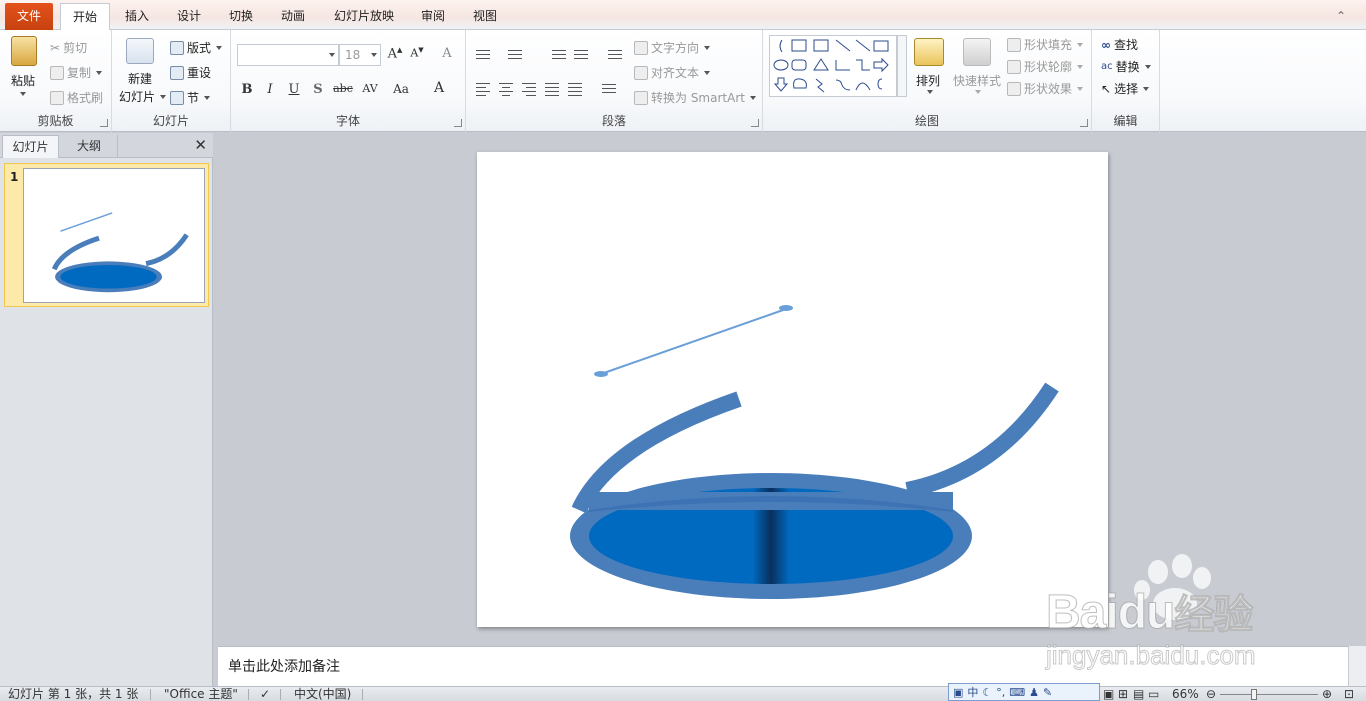 This screenshot has width=1366, height=701. Describe the element at coordinates (190, 72) in the screenshot. I see `reset-button: 重设` at that location.